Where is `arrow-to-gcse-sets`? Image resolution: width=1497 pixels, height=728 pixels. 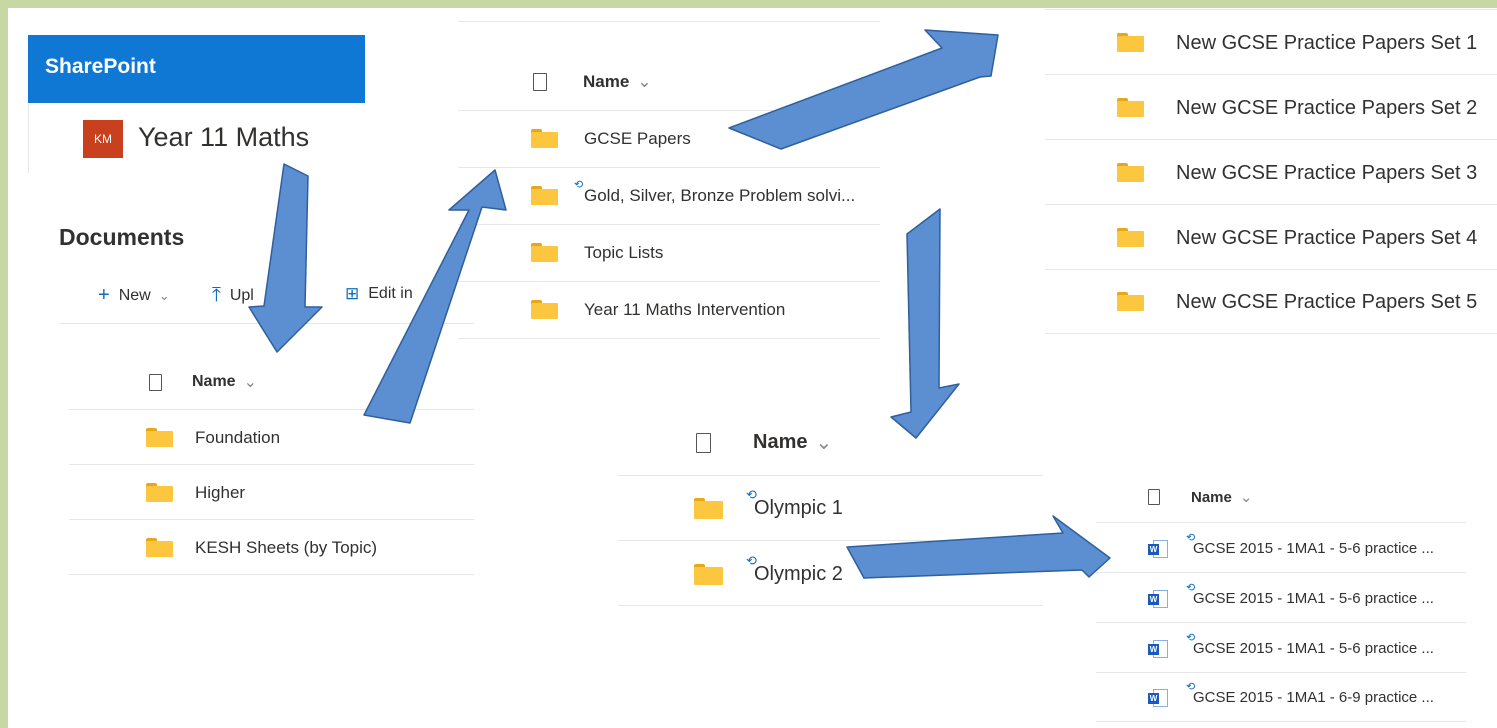 arrow-to-gcse-sets is located at coordinates (863, 89).